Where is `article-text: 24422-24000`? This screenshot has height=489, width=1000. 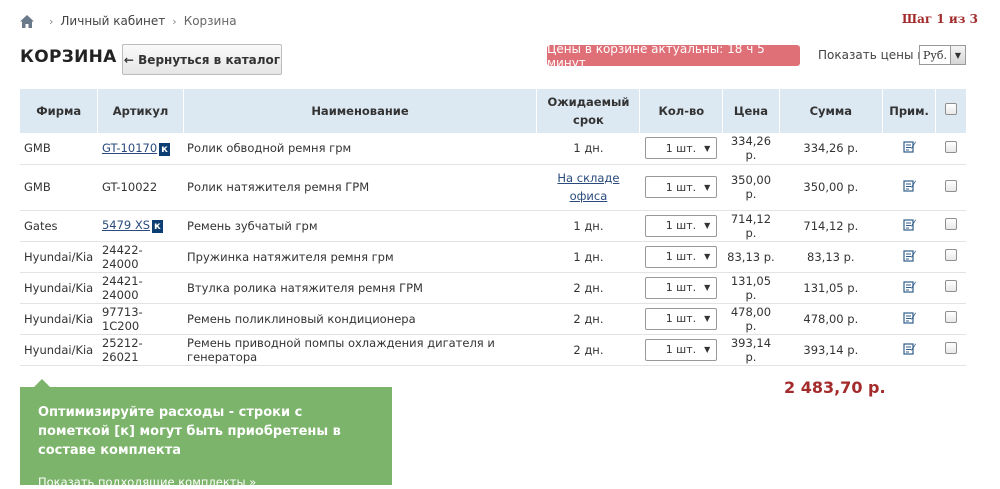 article-text: 24422-24000 is located at coordinates (122, 256).